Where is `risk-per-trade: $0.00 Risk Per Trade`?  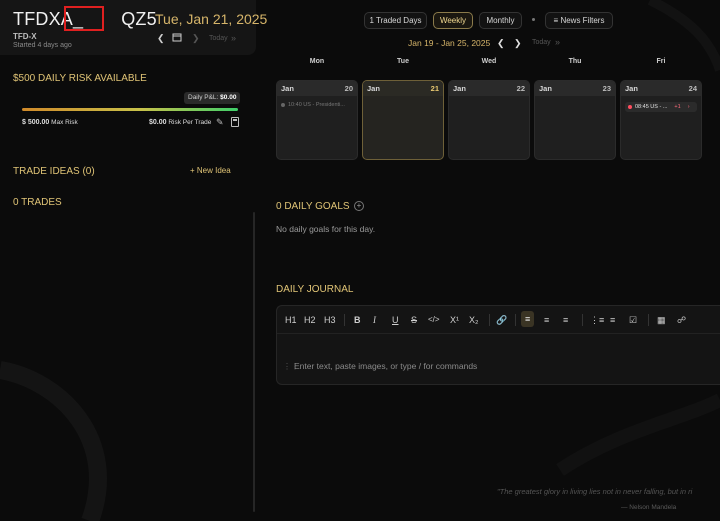 risk-per-trade: $0.00 Risk Per Trade is located at coordinates (180, 122).